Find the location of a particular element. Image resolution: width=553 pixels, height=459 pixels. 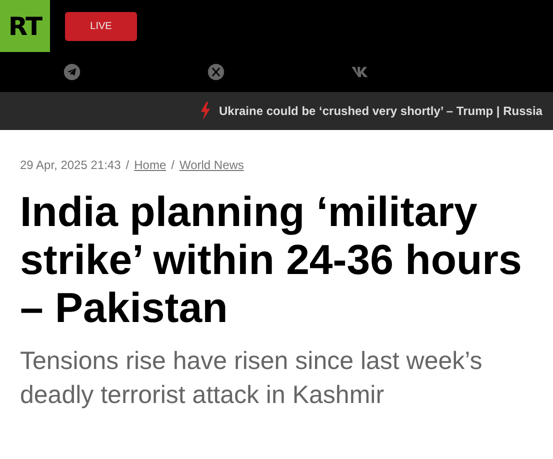

summary: Tensions rise have risen since last week’s deadly terrorist attack in Kashmir is located at coordinates (252, 378).